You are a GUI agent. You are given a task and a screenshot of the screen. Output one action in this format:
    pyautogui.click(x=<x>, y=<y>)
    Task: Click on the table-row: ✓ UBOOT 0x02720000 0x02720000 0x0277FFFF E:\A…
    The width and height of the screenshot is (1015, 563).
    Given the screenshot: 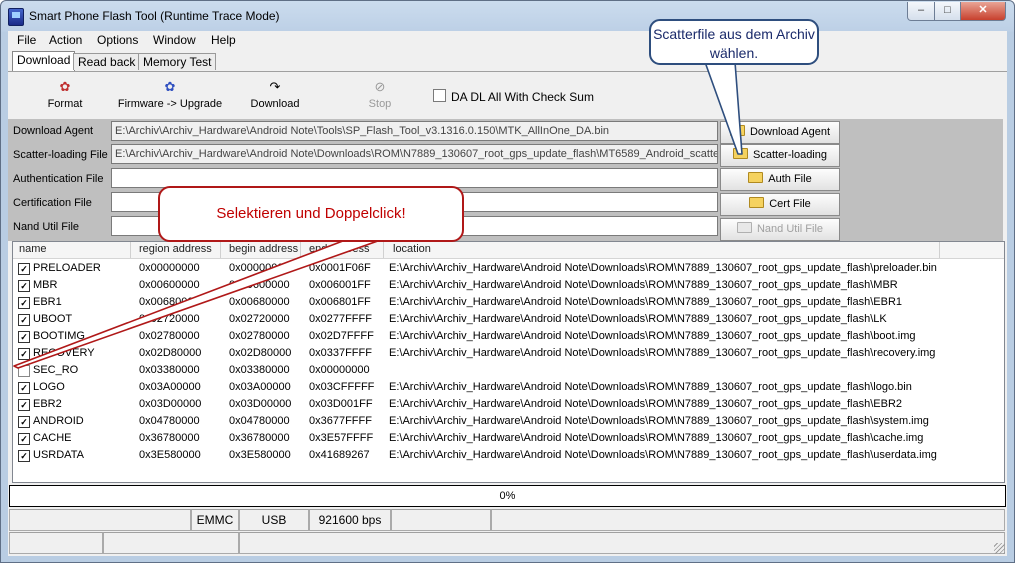 What is the action you would take?
    pyautogui.click(x=508, y=319)
    